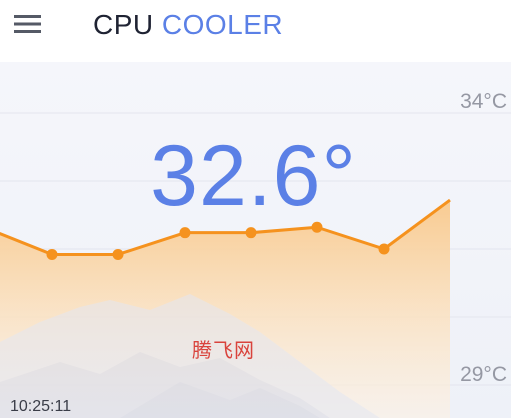 The image size is (511, 418). Describe the element at coordinates (223, 351) in the screenshot. I see `watermark-text: 腾飞网` at that location.